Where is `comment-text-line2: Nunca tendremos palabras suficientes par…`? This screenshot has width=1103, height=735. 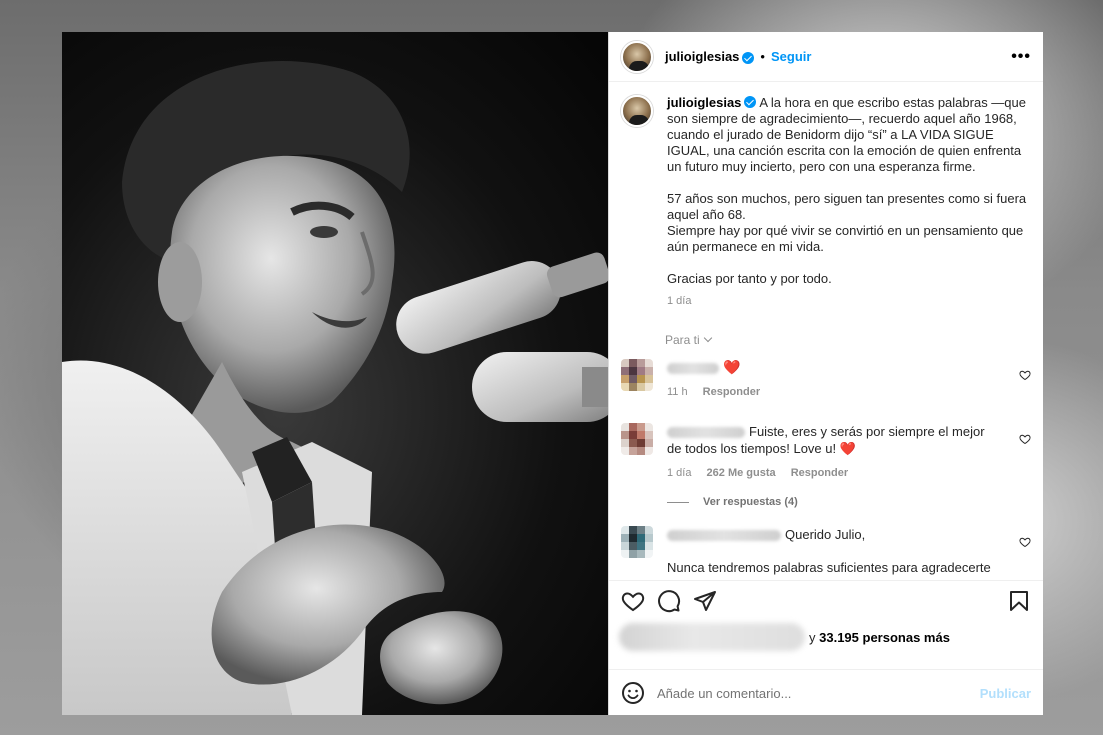
comment-text-line2: Nunca tendremos palabras suficientes par… is located at coordinates (829, 569).